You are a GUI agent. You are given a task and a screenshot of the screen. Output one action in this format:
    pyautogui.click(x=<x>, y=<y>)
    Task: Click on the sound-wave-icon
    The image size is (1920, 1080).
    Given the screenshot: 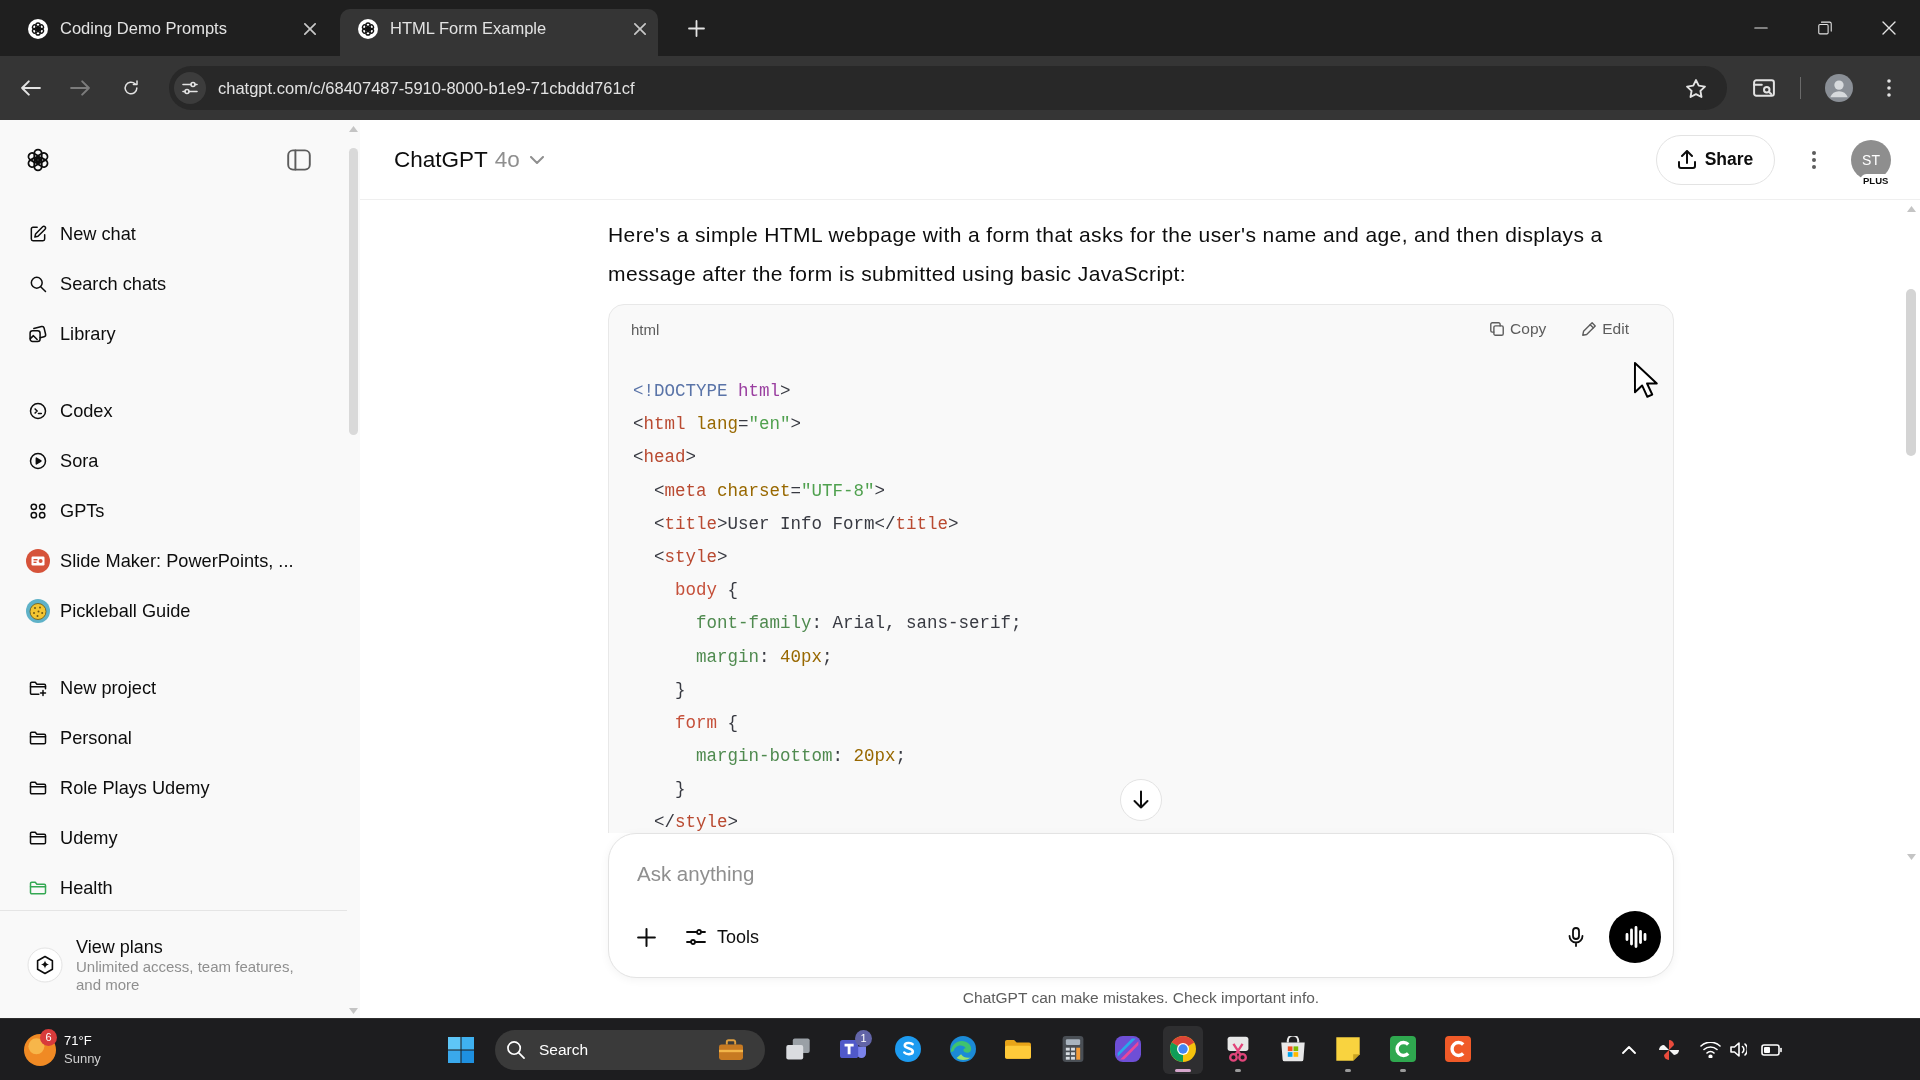 What is the action you would take?
    pyautogui.click(x=1635, y=937)
    